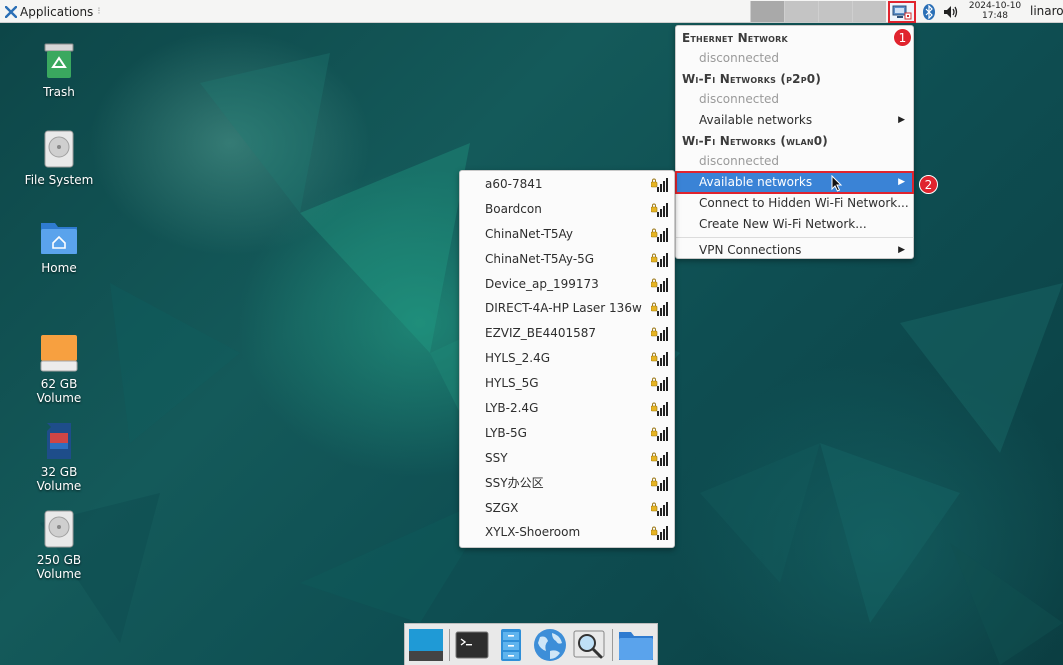 The image size is (1063, 665). I want to click on wifi-network-item: LYB-5G, so click(567, 433).